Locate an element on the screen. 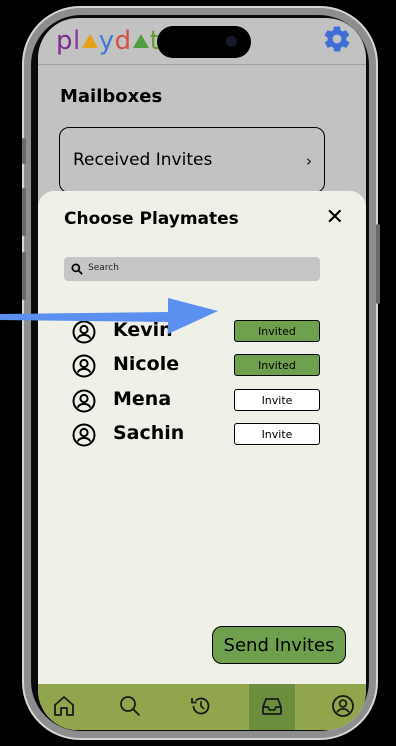  tab-search is located at coordinates (130, 707).